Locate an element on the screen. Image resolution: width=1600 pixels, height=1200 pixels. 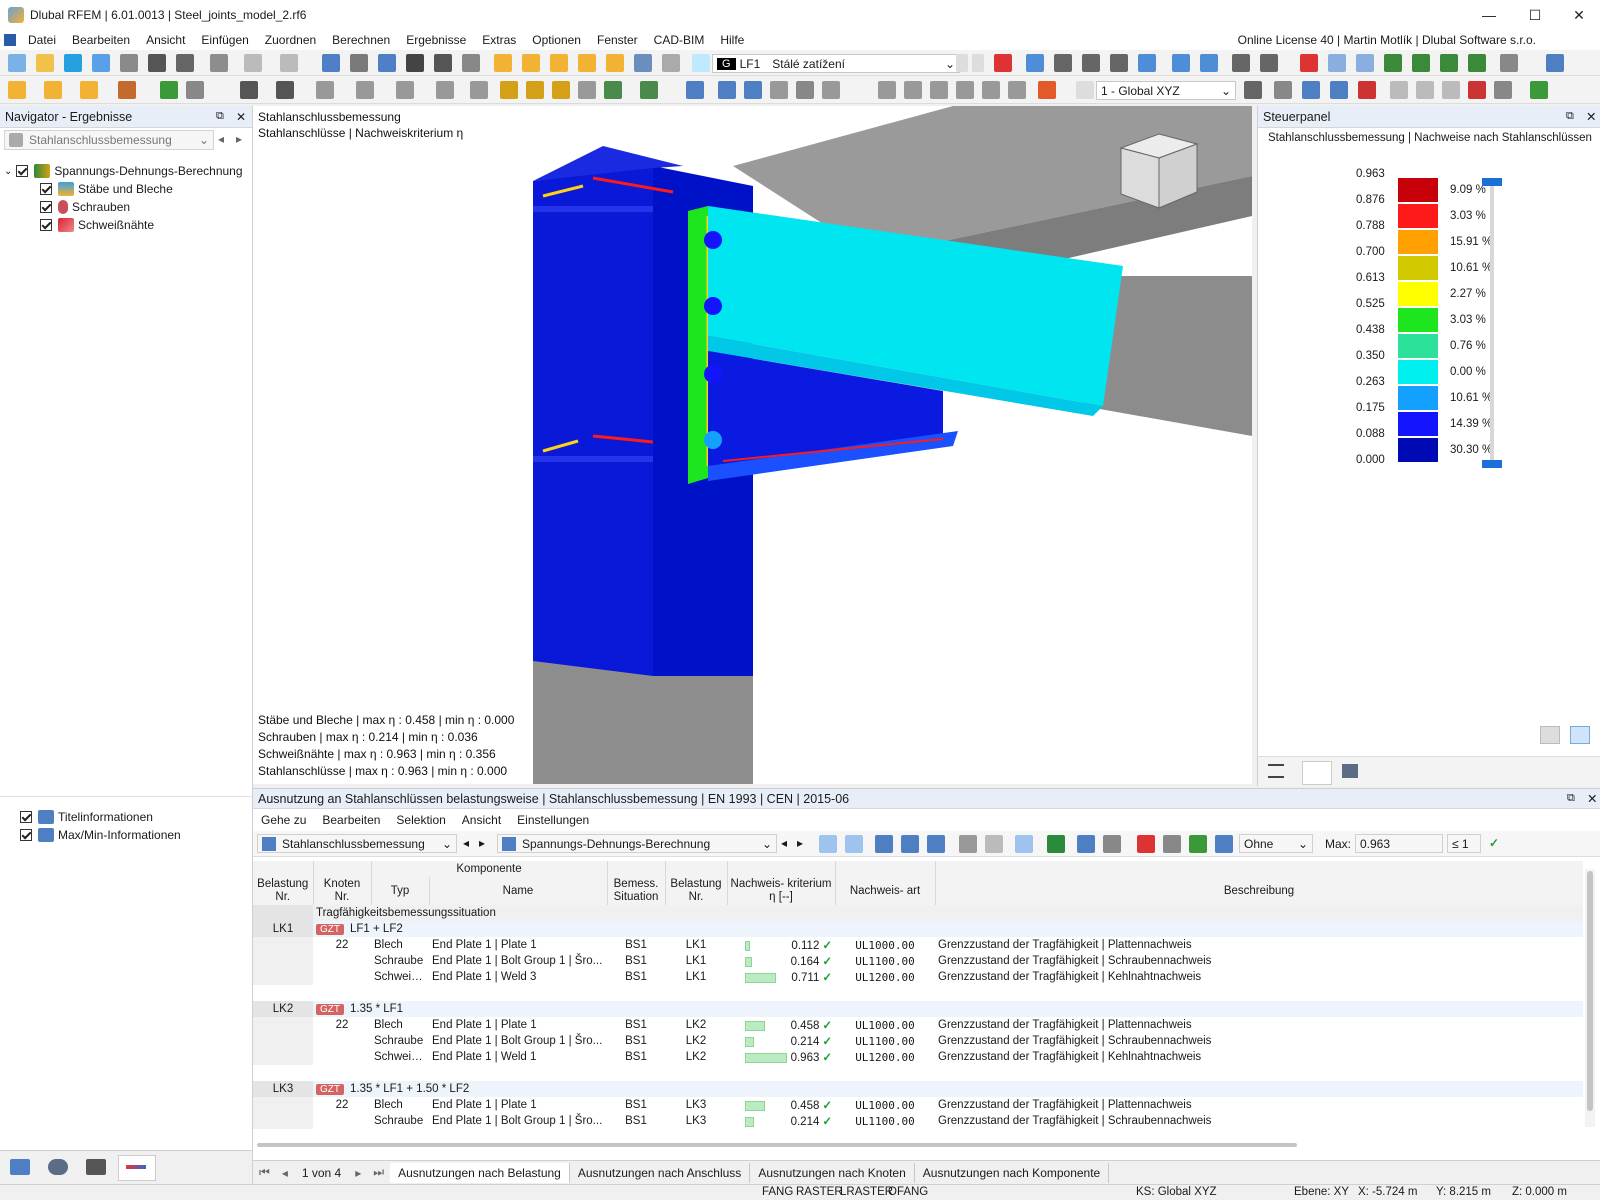
funnel-icon is located at coordinates (1224, 844).